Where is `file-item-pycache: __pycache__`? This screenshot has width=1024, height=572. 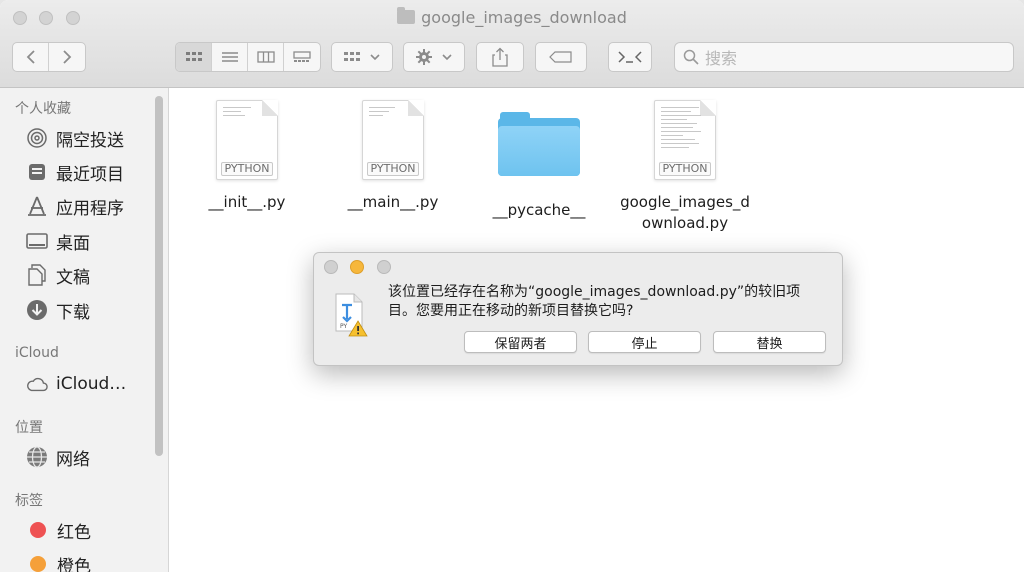
file-item-pycache: __pycache__ is located at coordinates (539, 160).